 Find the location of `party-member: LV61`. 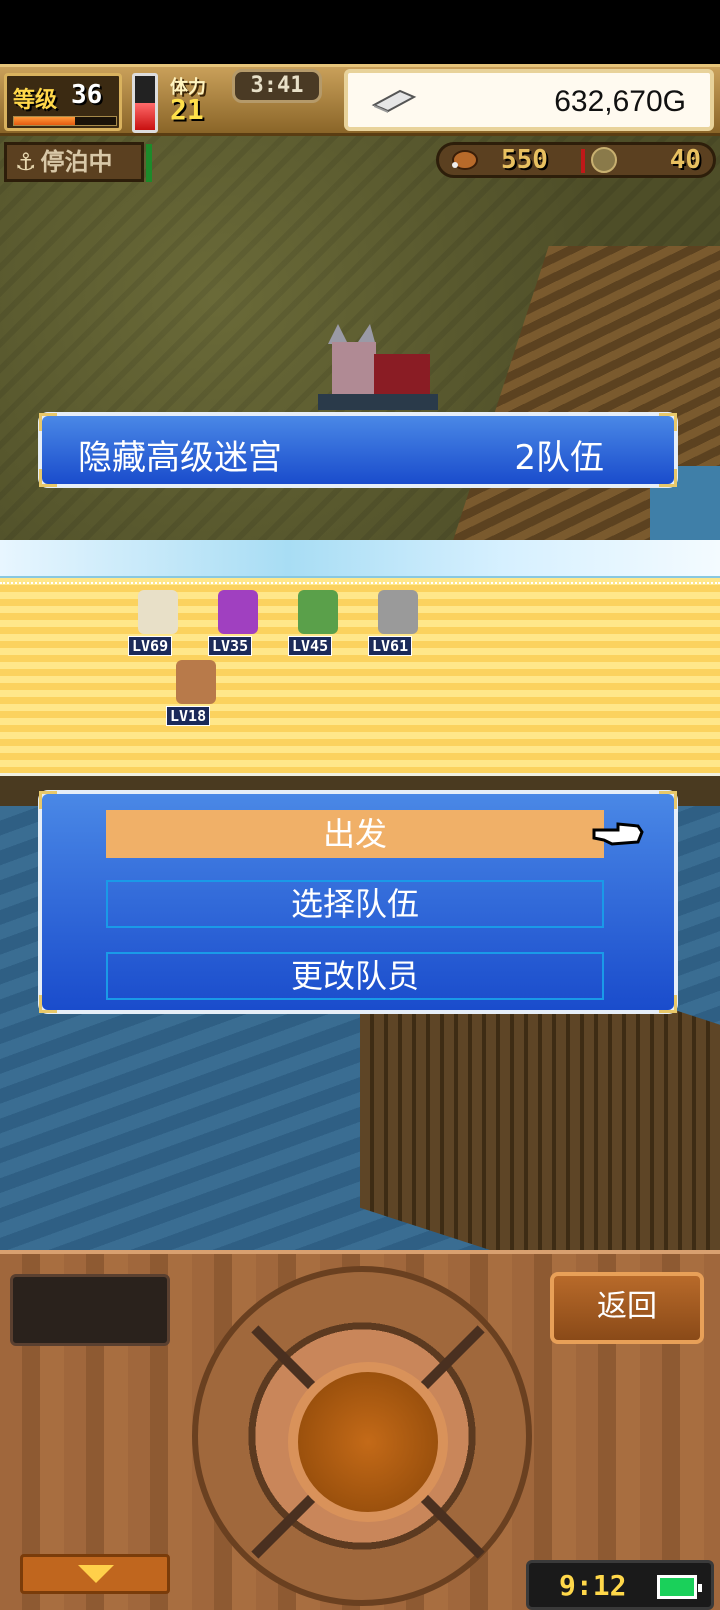

party-member: LV61 is located at coordinates (399, 623).